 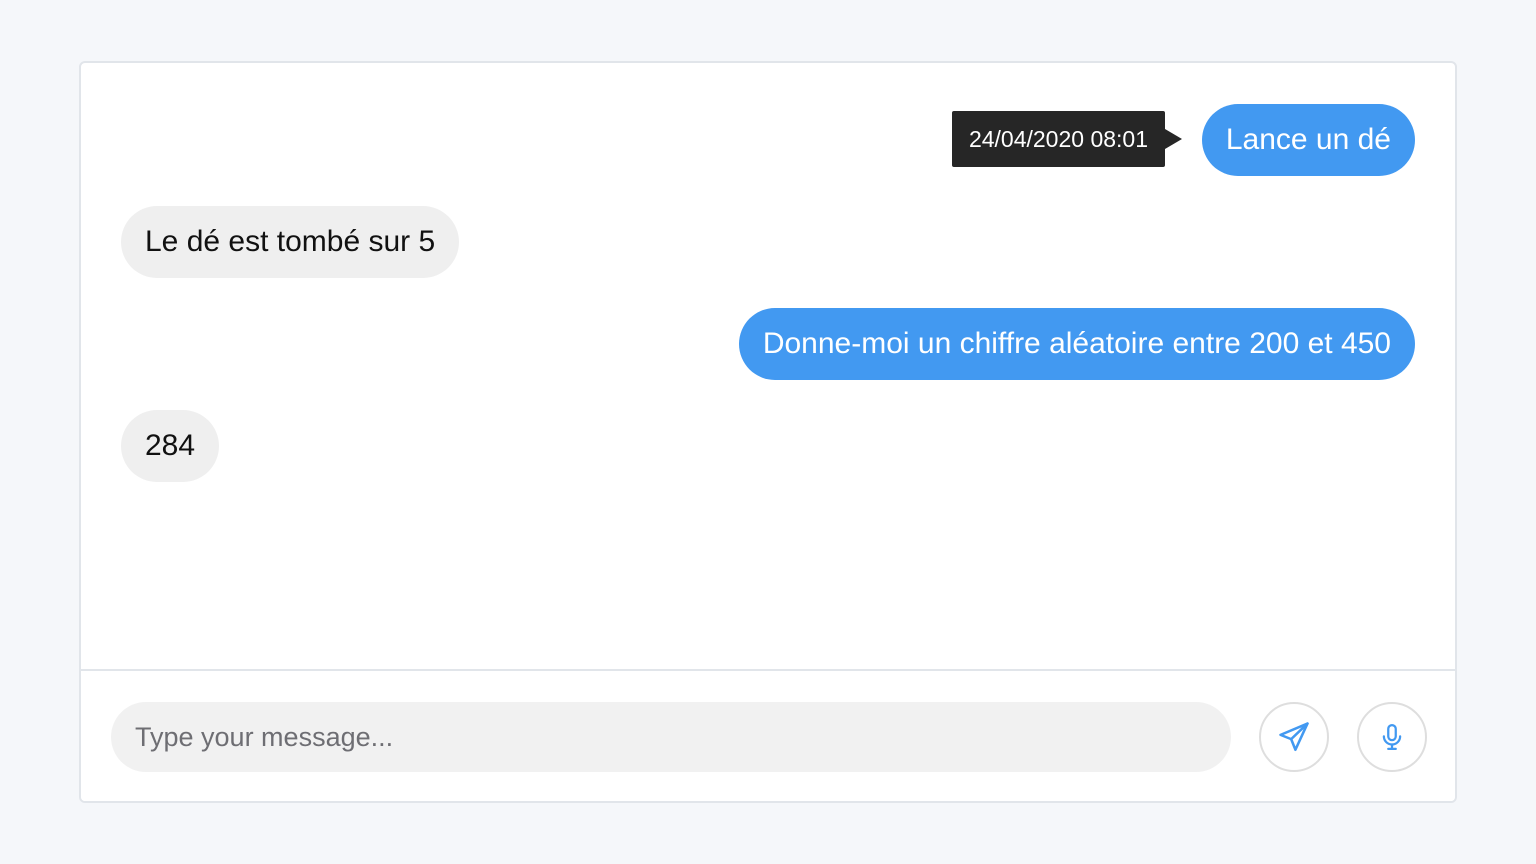 I want to click on timestamp-tooltip: 24/04/2020 08:01, so click(x=1067, y=139).